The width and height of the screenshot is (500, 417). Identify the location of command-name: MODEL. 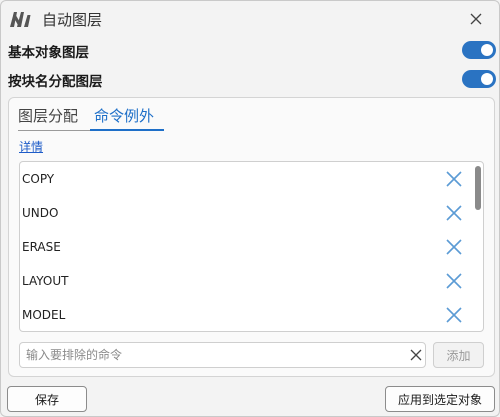
(44, 315).